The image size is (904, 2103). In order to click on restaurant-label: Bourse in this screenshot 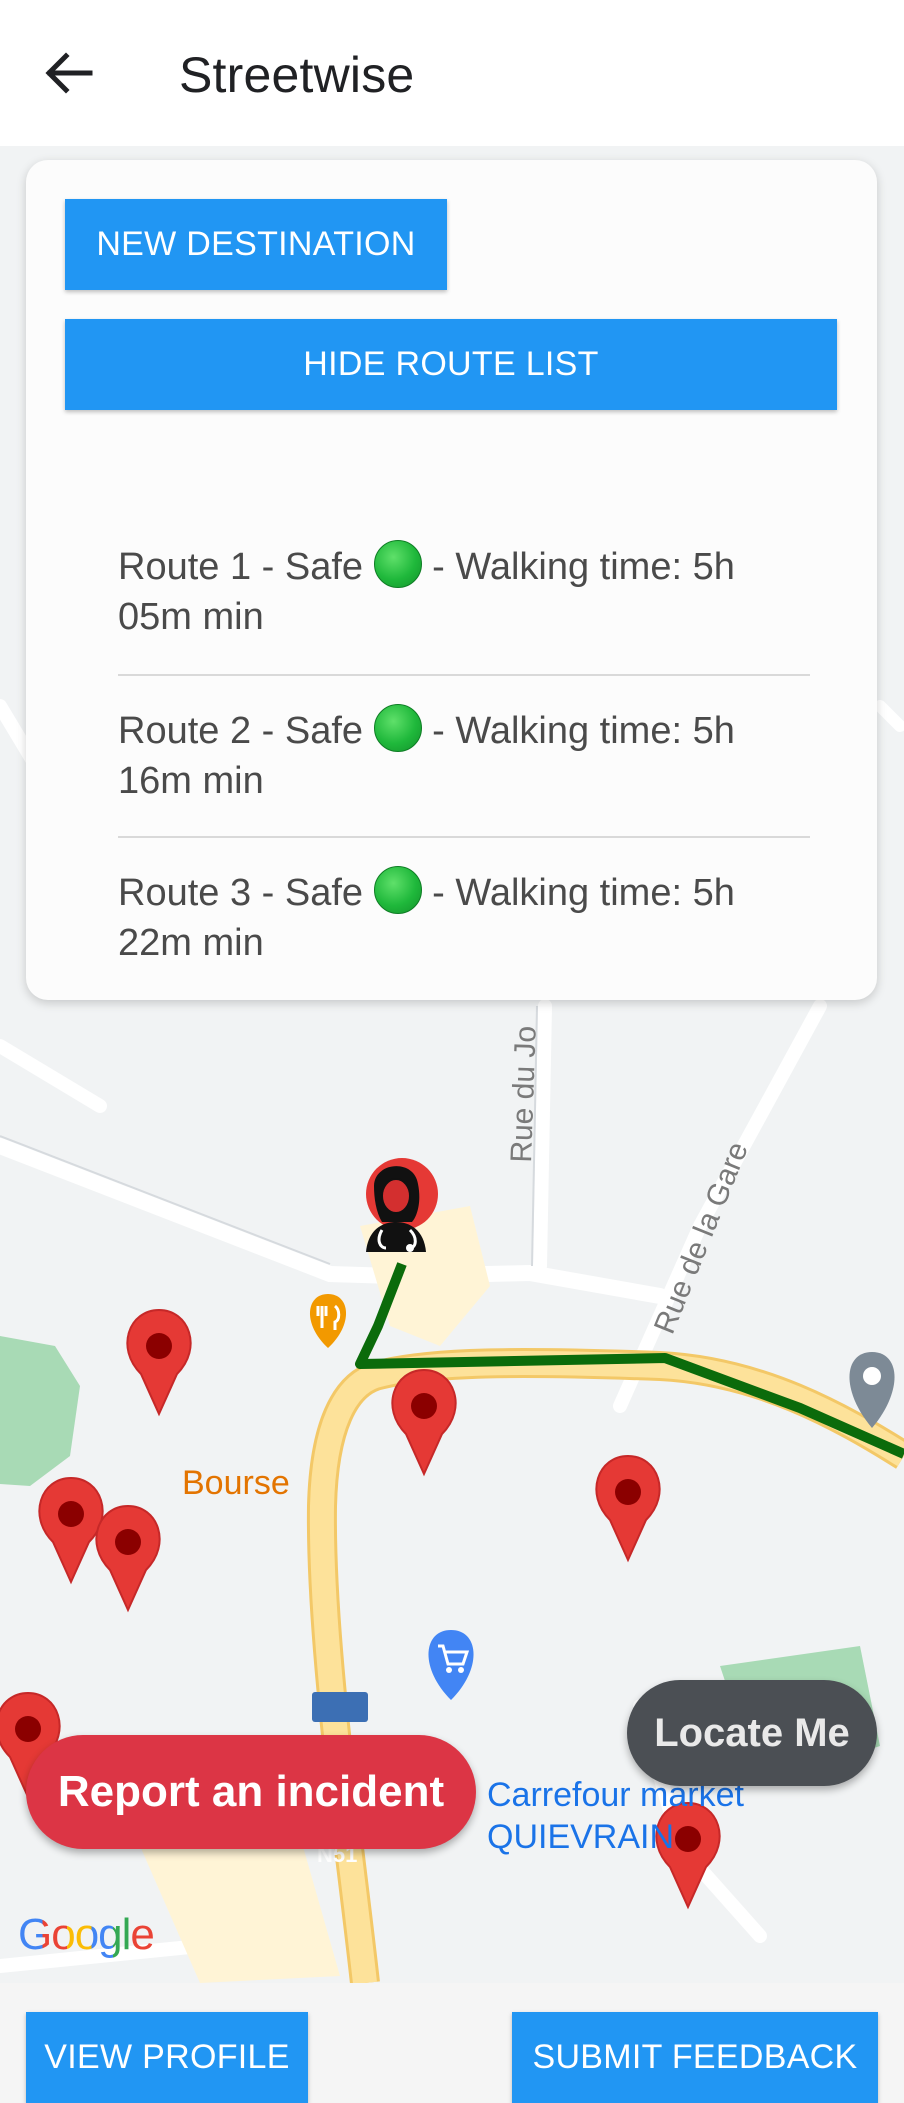, I will do `click(236, 1483)`.